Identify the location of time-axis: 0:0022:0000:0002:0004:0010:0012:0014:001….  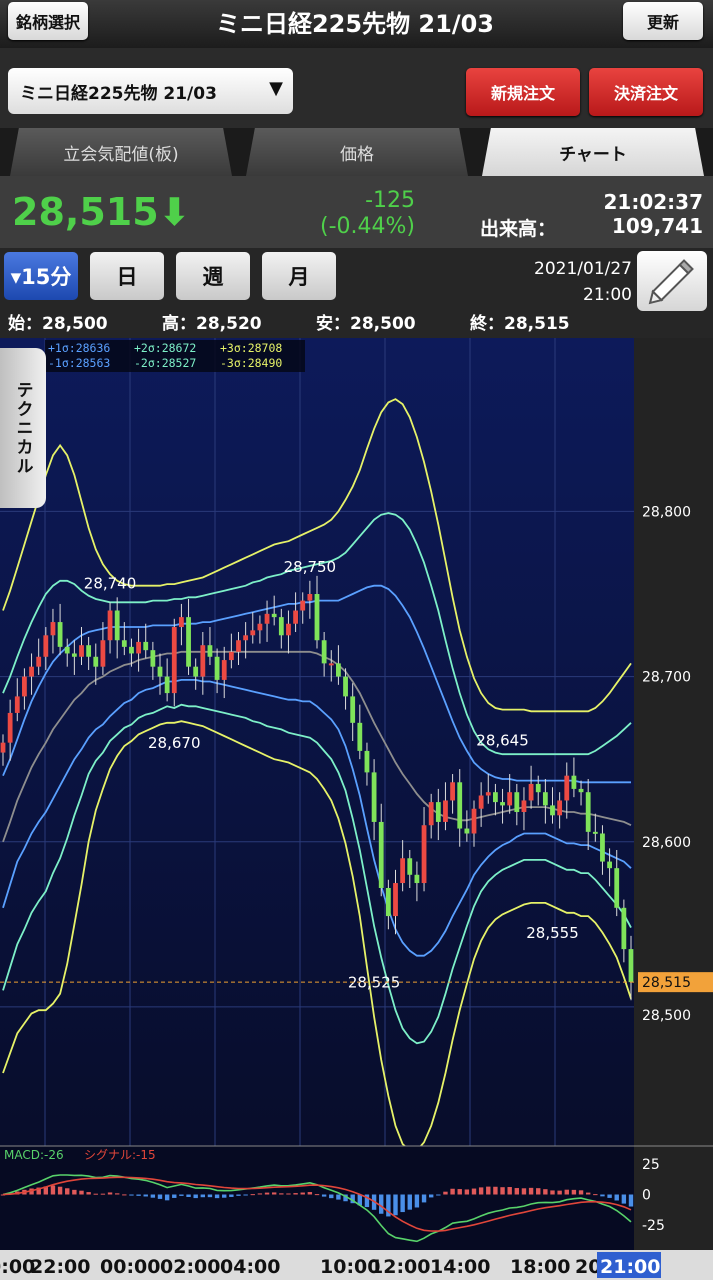
(356, 1265).